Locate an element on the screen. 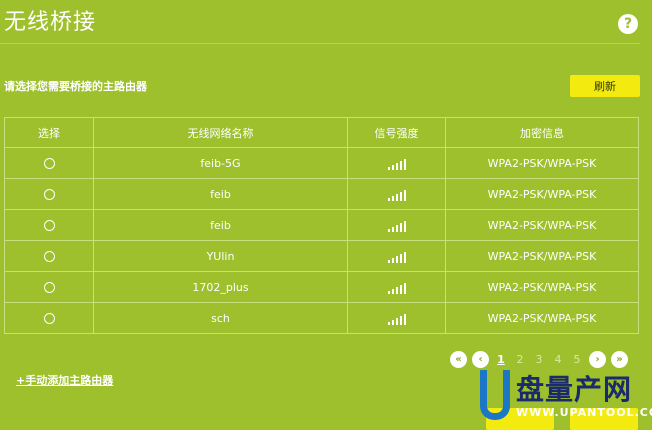 This screenshot has width=652, height=430. refresh-button: 刷新 is located at coordinates (605, 86).